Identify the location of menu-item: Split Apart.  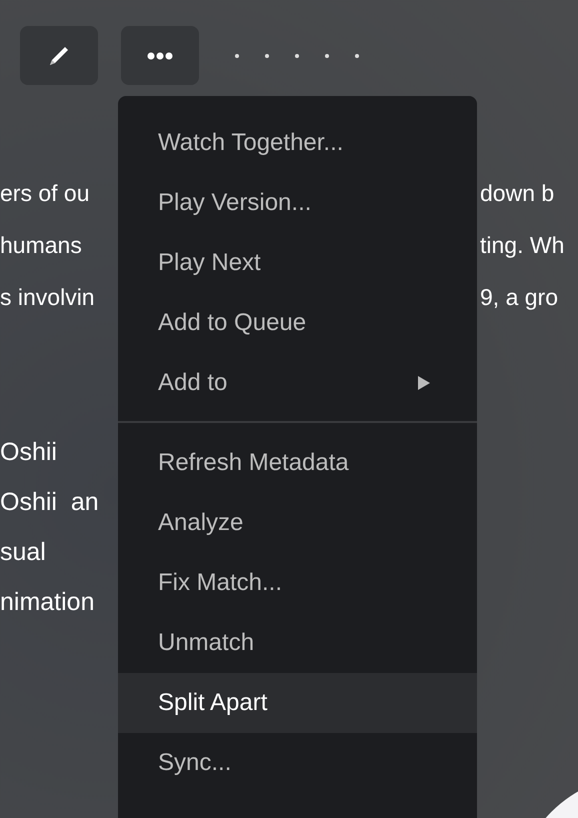
(297, 703).